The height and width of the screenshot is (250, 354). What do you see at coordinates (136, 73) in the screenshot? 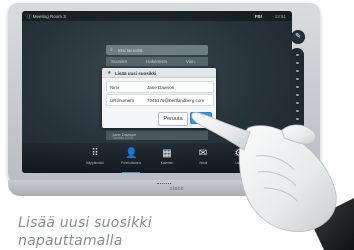
I see `dialog-title: Lisää uusi suosikki` at bounding box center [136, 73].